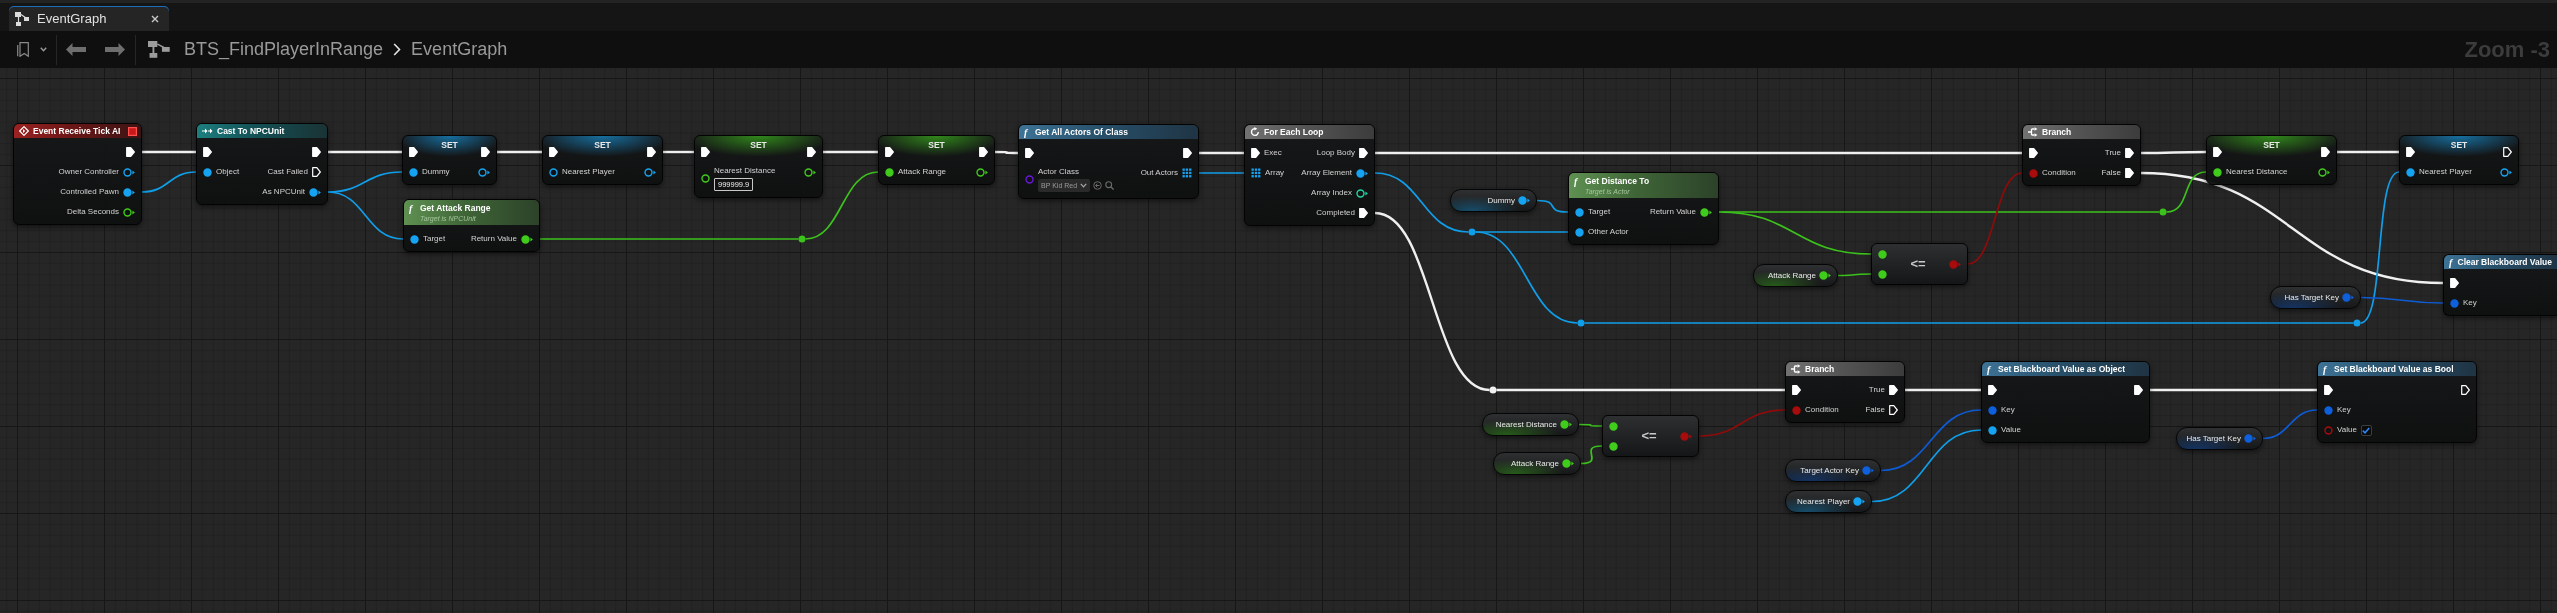 This screenshot has width=2557, height=613. Describe the element at coordinates (23, 49) in the screenshot. I see `bookmark-icon` at that location.